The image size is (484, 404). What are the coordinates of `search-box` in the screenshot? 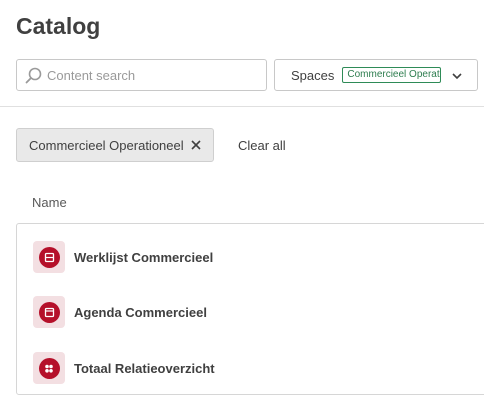 It's located at (141, 75).